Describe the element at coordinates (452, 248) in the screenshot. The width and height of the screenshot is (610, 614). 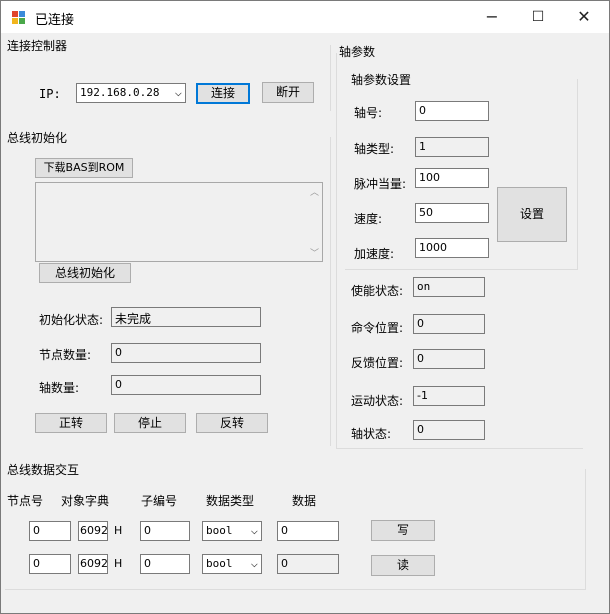
I see `accel-field: 1000` at that location.